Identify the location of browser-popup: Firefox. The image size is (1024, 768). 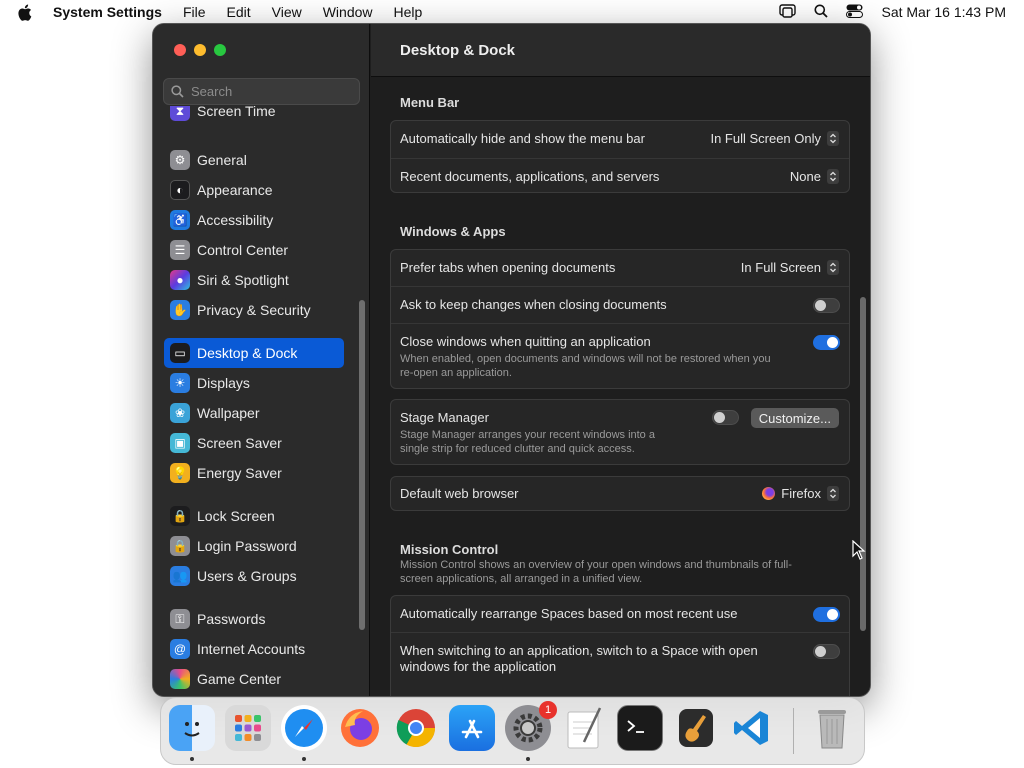
(800, 493).